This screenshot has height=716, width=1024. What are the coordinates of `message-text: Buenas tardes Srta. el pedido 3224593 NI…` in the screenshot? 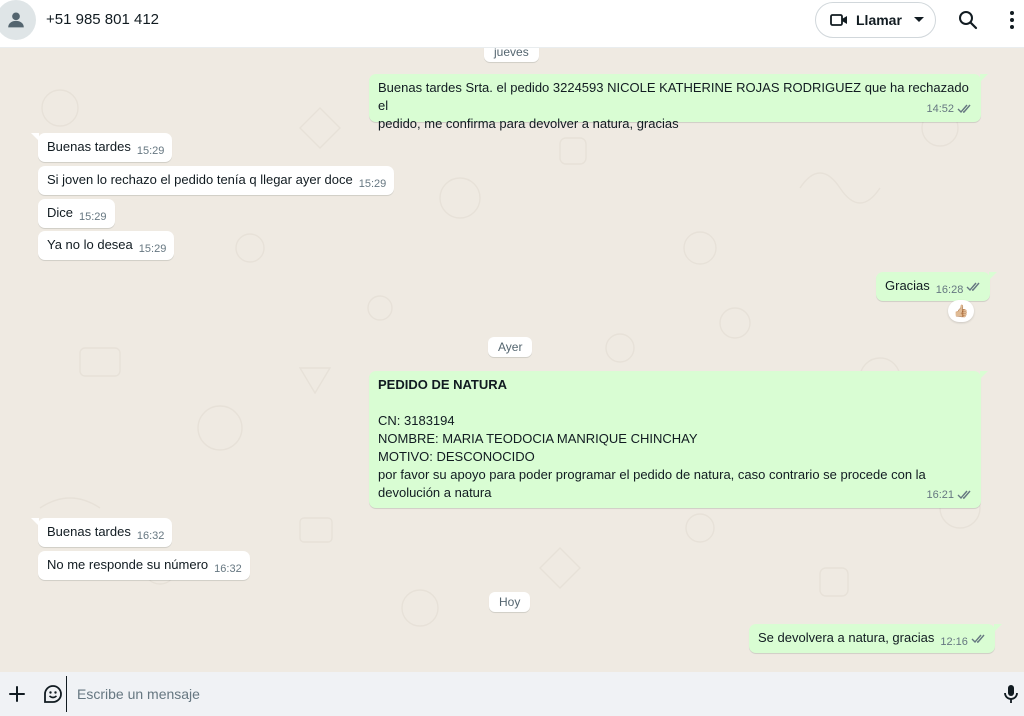 It's located at (673, 96).